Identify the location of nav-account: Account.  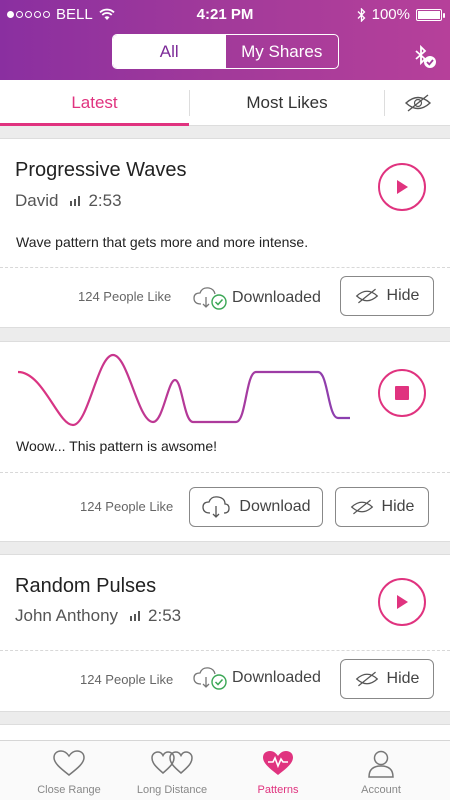
(381, 770).